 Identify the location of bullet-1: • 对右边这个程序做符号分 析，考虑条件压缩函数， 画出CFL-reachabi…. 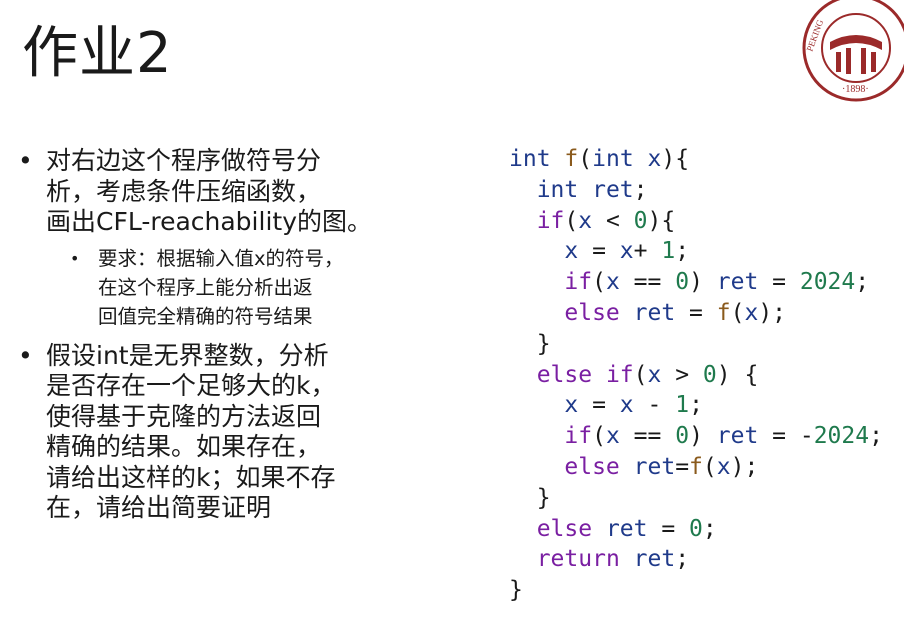
(208, 192).